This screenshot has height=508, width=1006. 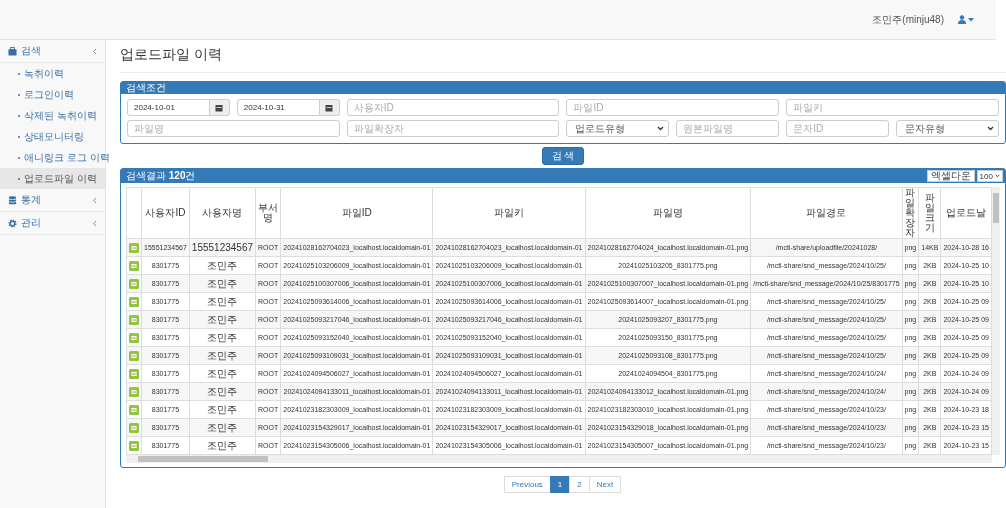 I want to click on page-button: 2, so click(x=579, y=484).